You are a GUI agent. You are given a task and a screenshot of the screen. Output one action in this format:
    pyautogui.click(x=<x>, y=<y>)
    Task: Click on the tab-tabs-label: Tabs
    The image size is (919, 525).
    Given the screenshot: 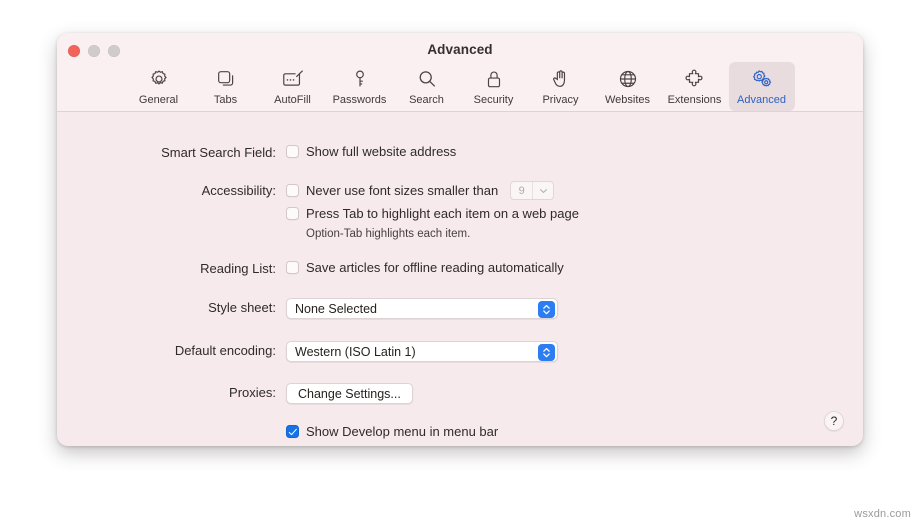 What is the action you would take?
    pyautogui.click(x=225, y=100)
    